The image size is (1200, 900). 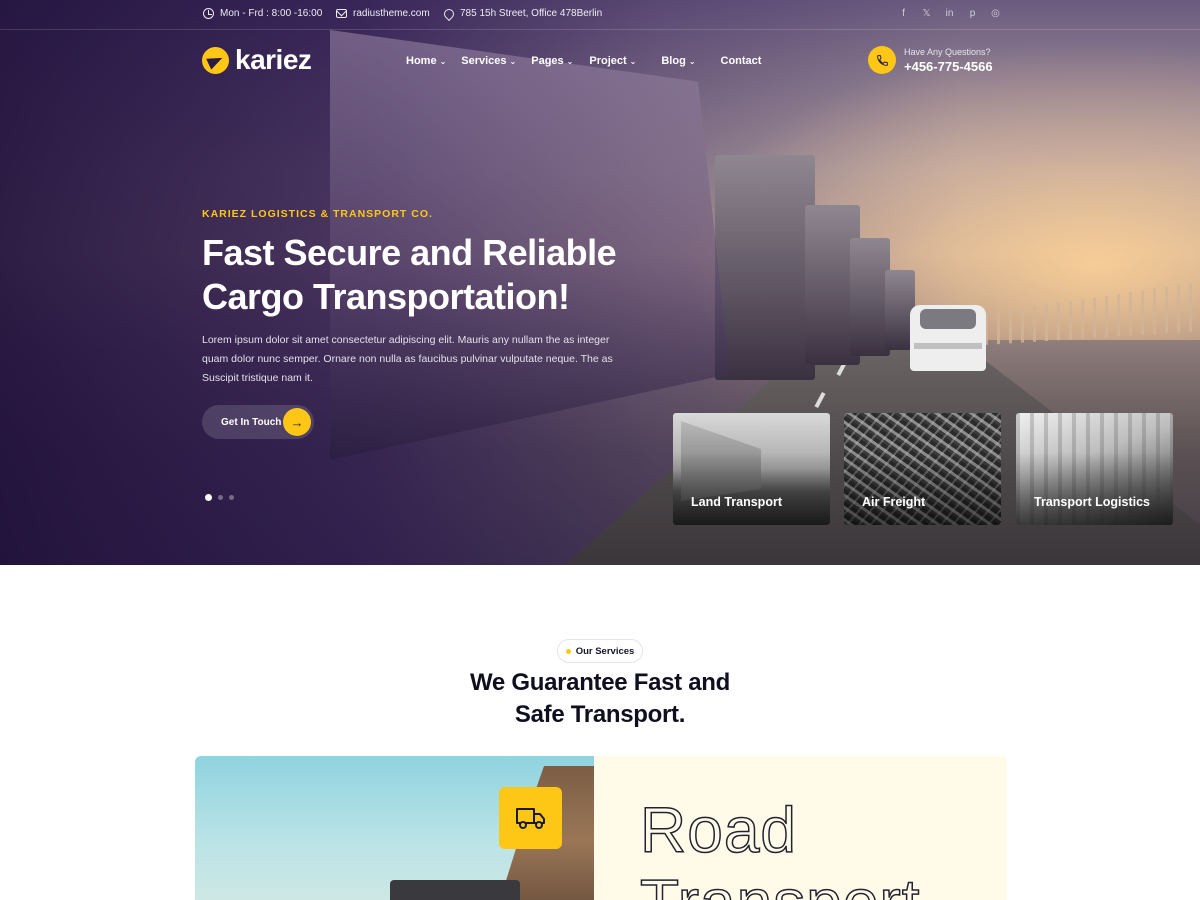 I want to click on hero-title-line2: Cargo Transportation!, so click(x=386, y=296).